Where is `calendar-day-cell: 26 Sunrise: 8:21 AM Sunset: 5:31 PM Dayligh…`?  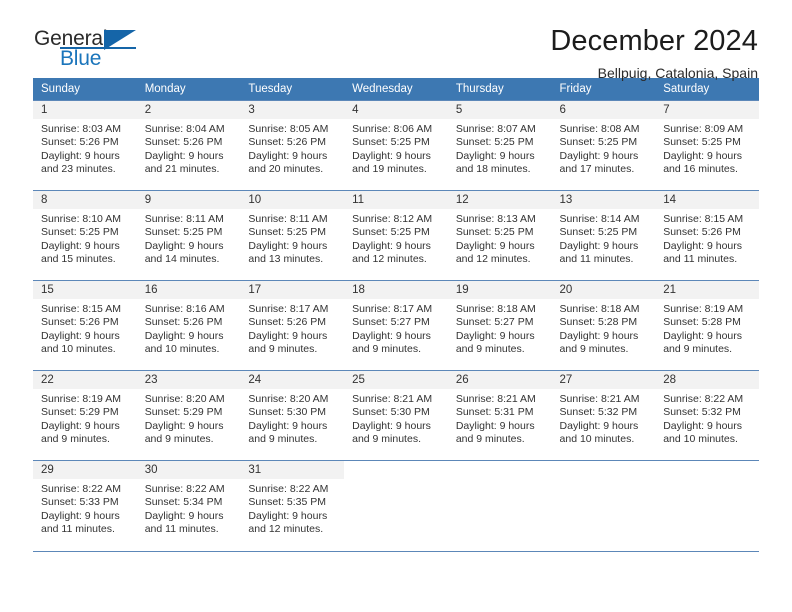 calendar-day-cell: 26 Sunrise: 8:21 AM Sunset: 5:31 PM Dayligh… is located at coordinates (499, 415).